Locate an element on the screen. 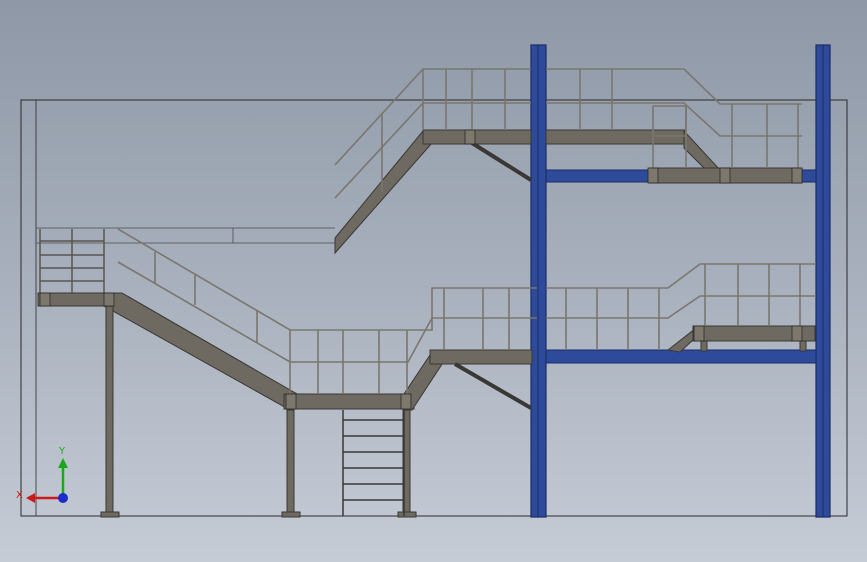 This screenshot has width=867, height=562. upper-right-flight is located at coordinates (702, 150).